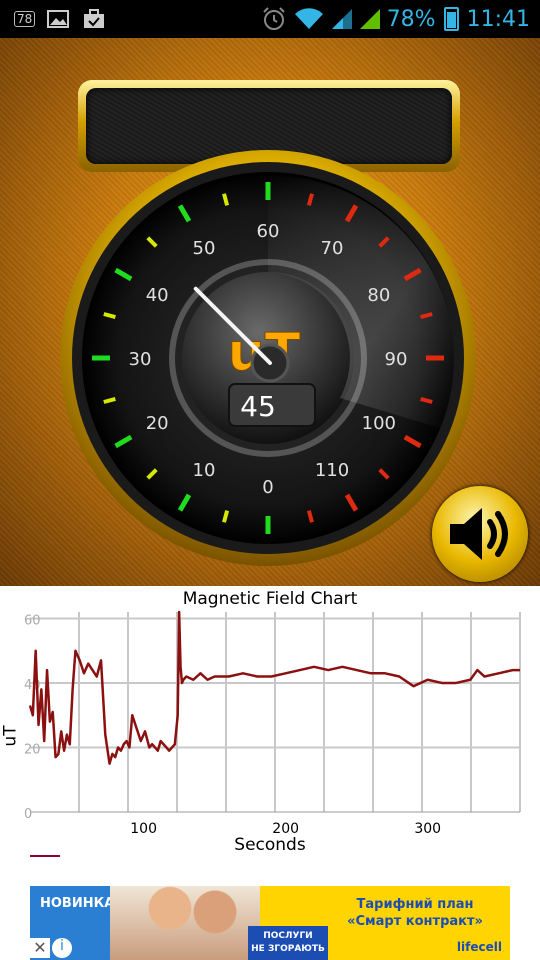 The height and width of the screenshot is (960, 540). What do you see at coordinates (332, 470) in the screenshot?
I see `gauge-scale-label: 110` at bounding box center [332, 470].